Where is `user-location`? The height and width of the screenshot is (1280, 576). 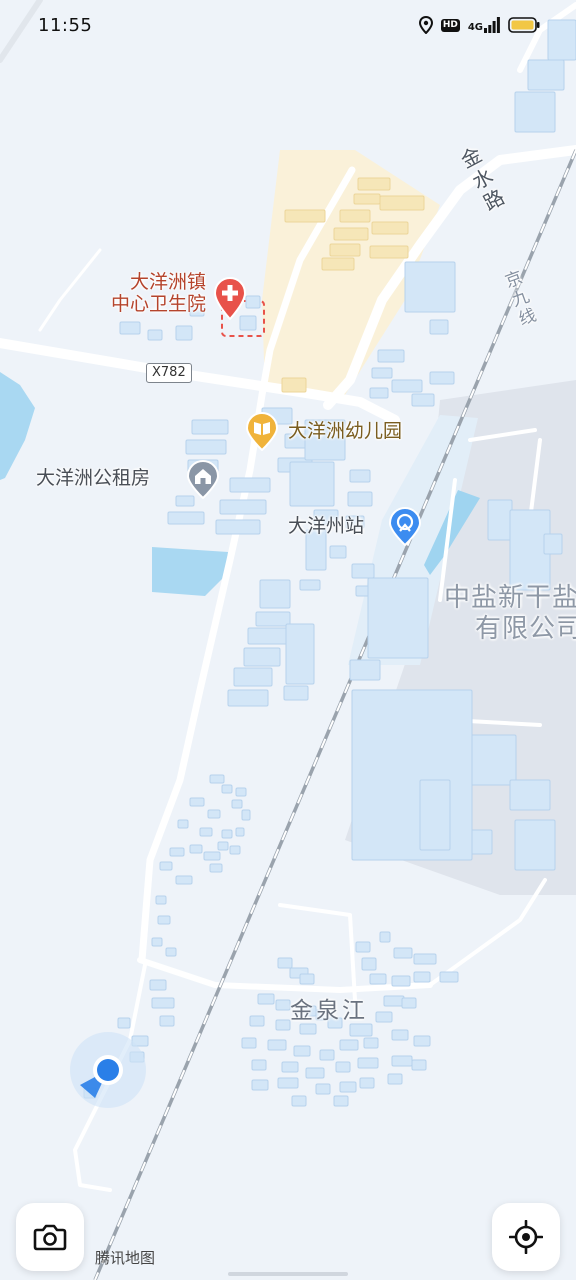
user-location is located at coordinates (108, 1070).